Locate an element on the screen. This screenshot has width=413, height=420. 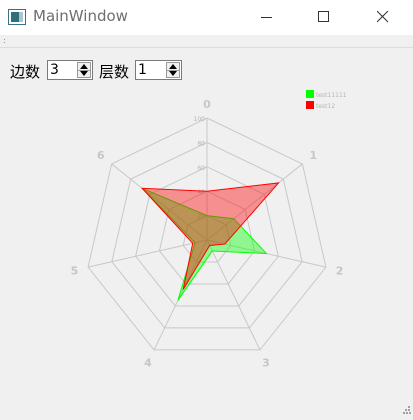
layers-spin-arrows is located at coordinates (173, 70).